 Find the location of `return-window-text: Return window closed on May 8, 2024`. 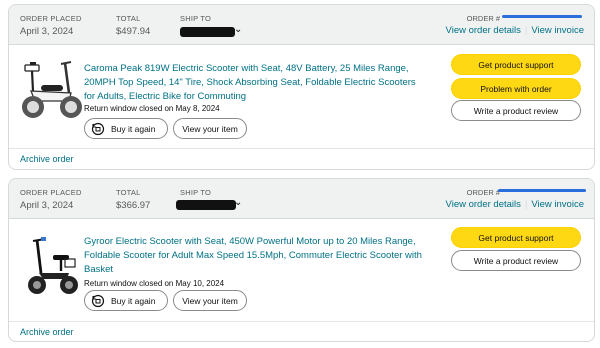

return-window-text: Return window closed on May 8, 2024 is located at coordinates (152, 108).